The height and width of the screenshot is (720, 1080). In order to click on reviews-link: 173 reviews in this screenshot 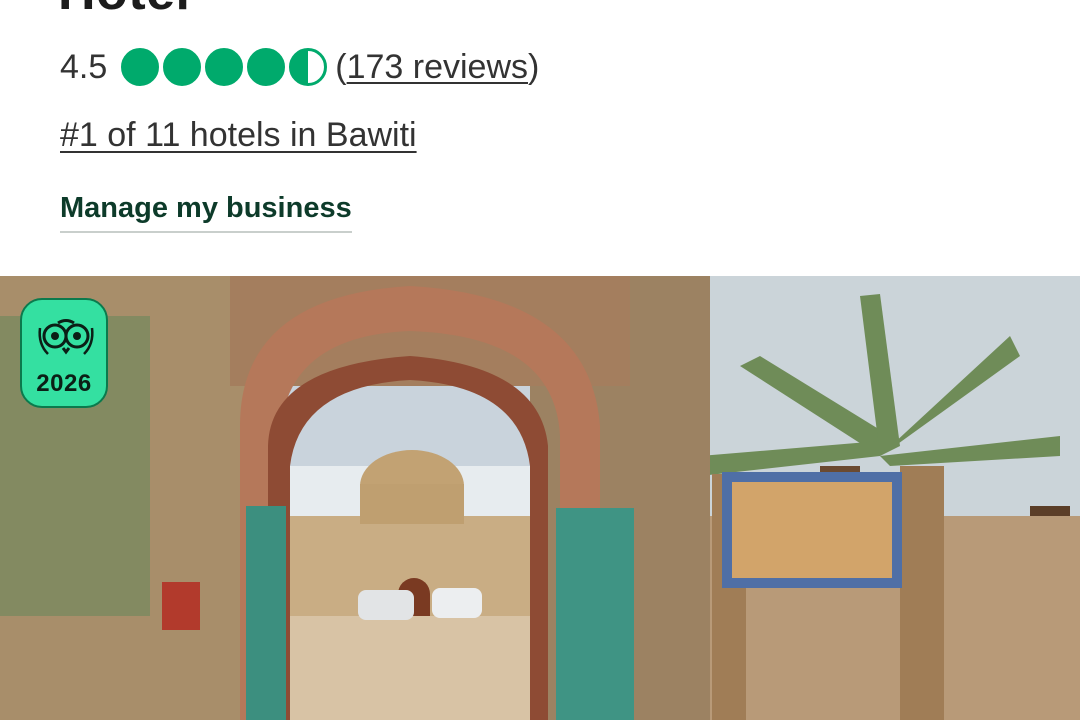, I will do `click(437, 67)`.